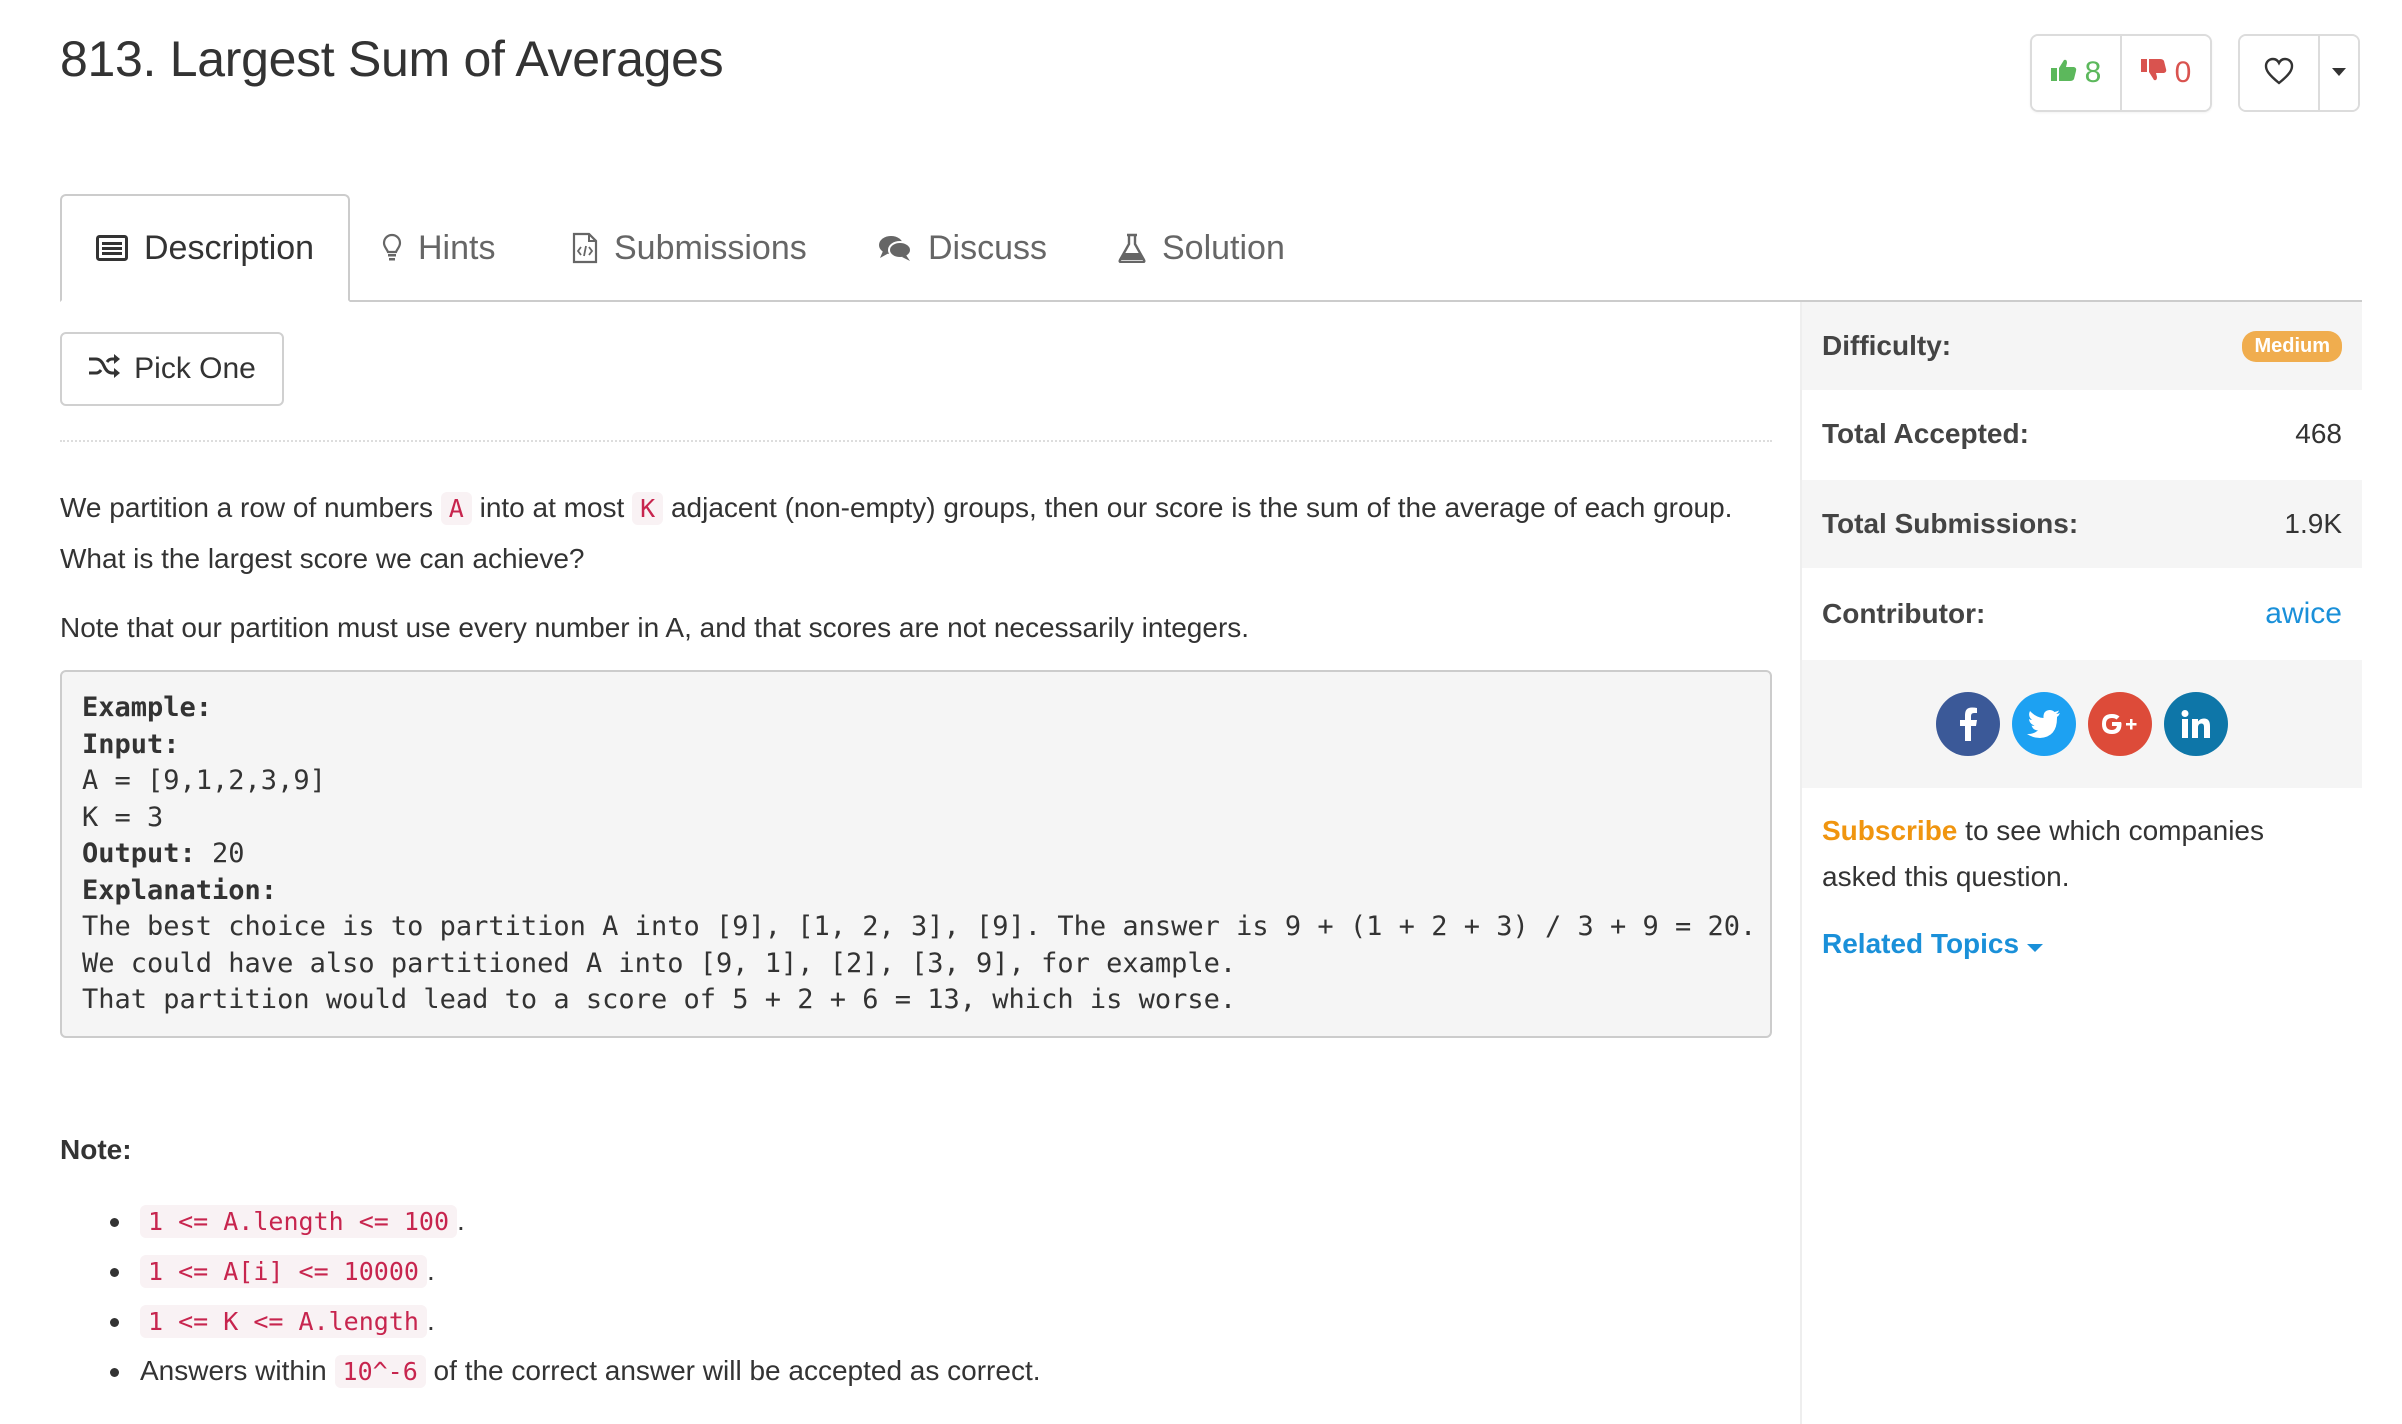 The width and height of the screenshot is (2402, 1424). Describe the element at coordinates (131, 744) in the screenshot. I see `input-label: Input:` at that location.